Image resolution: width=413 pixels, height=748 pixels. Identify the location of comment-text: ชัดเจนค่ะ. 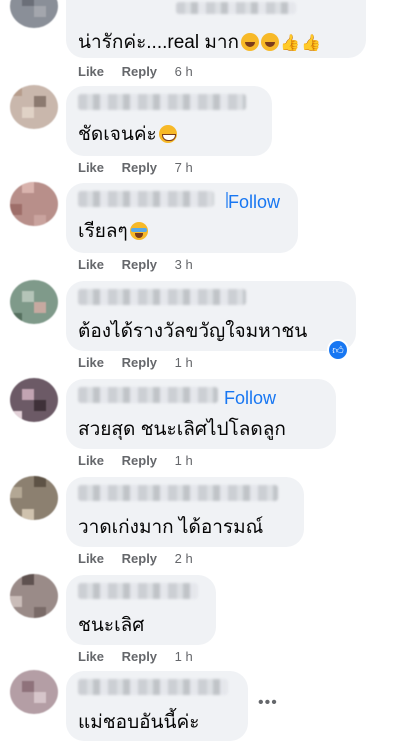
(117, 134).